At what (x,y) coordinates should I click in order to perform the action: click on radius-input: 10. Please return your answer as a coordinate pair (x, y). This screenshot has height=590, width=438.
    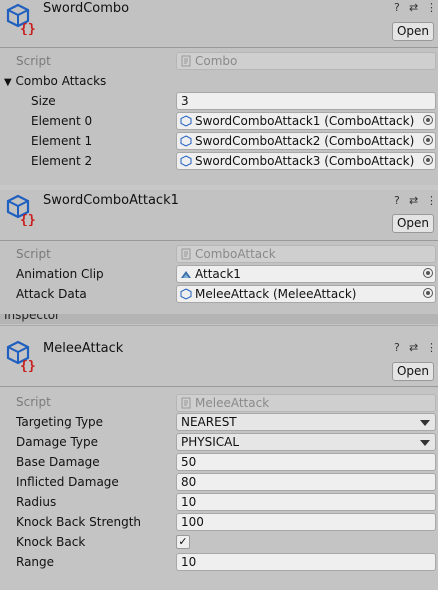
    Looking at the image, I should click on (306, 502).